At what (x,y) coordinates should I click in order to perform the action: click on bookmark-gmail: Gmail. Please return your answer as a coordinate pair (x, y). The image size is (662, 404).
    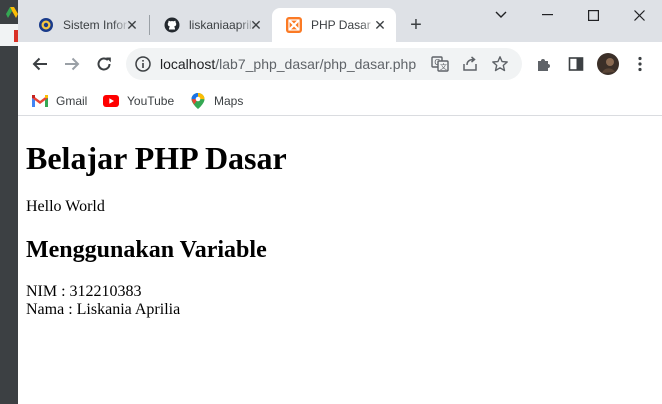
    Looking at the image, I should click on (59, 101).